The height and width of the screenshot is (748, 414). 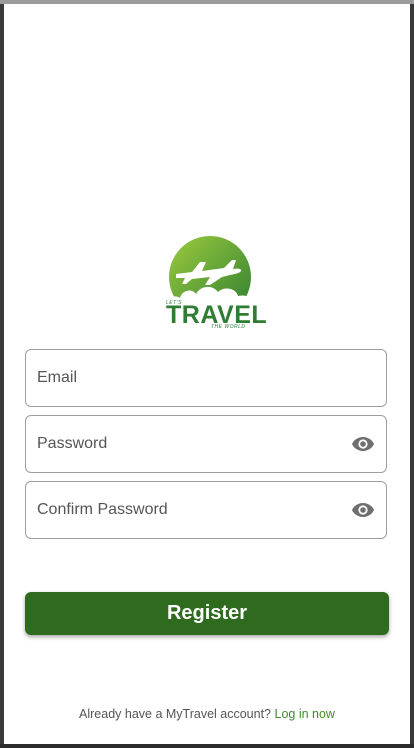 What do you see at coordinates (305, 714) in the screenshot?
I see `login-link: Log in now` at bounding box center [305, 714].